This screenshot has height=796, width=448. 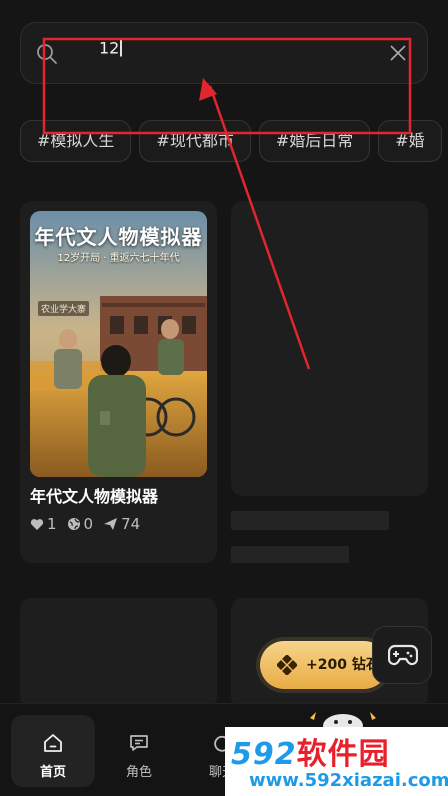 I want to click on watermark-brand-name: 软件园, so click(x=343, y=754).